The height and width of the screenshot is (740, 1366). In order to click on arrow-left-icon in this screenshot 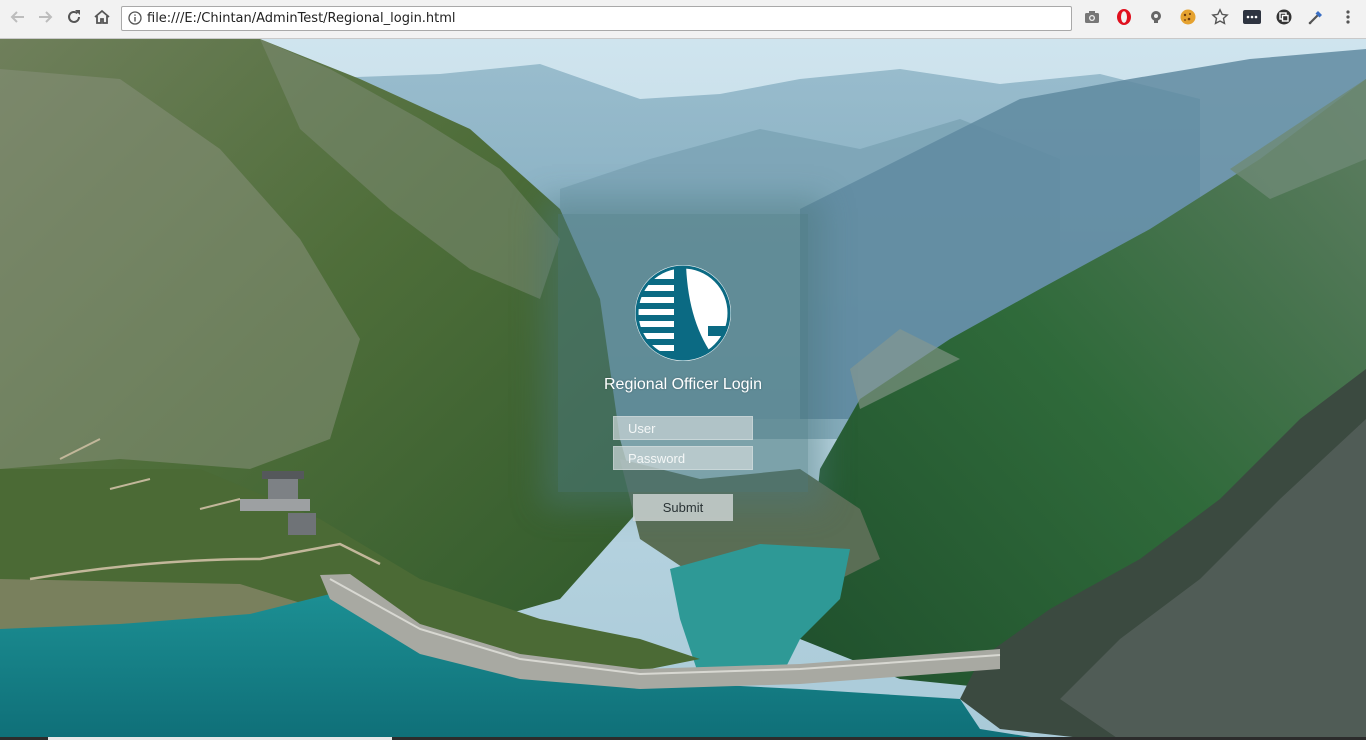, I will do `click(18, 19)`.